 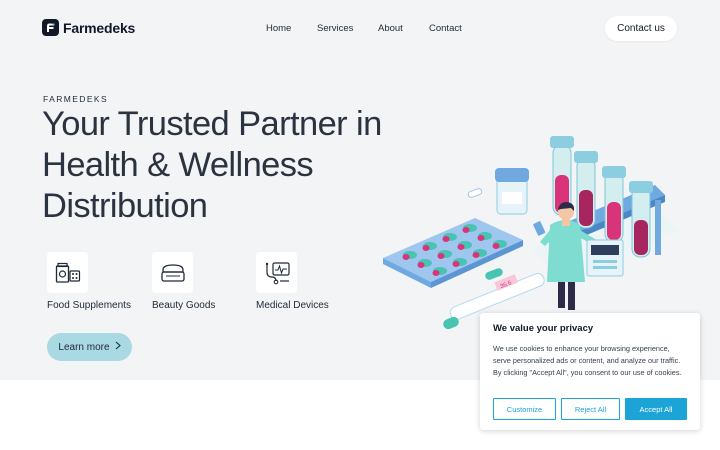 I want to click on learn-more-button: Learn more, so click(x=89, y=347).